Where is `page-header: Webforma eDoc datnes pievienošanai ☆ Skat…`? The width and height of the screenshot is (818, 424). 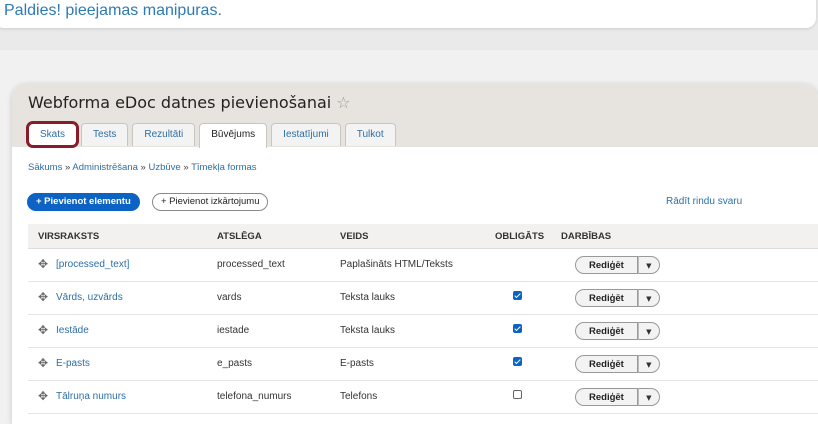
page-header: Webforma eDoc datnes pievienošanai ☆ Skat… is located at coordinates (415, 116).